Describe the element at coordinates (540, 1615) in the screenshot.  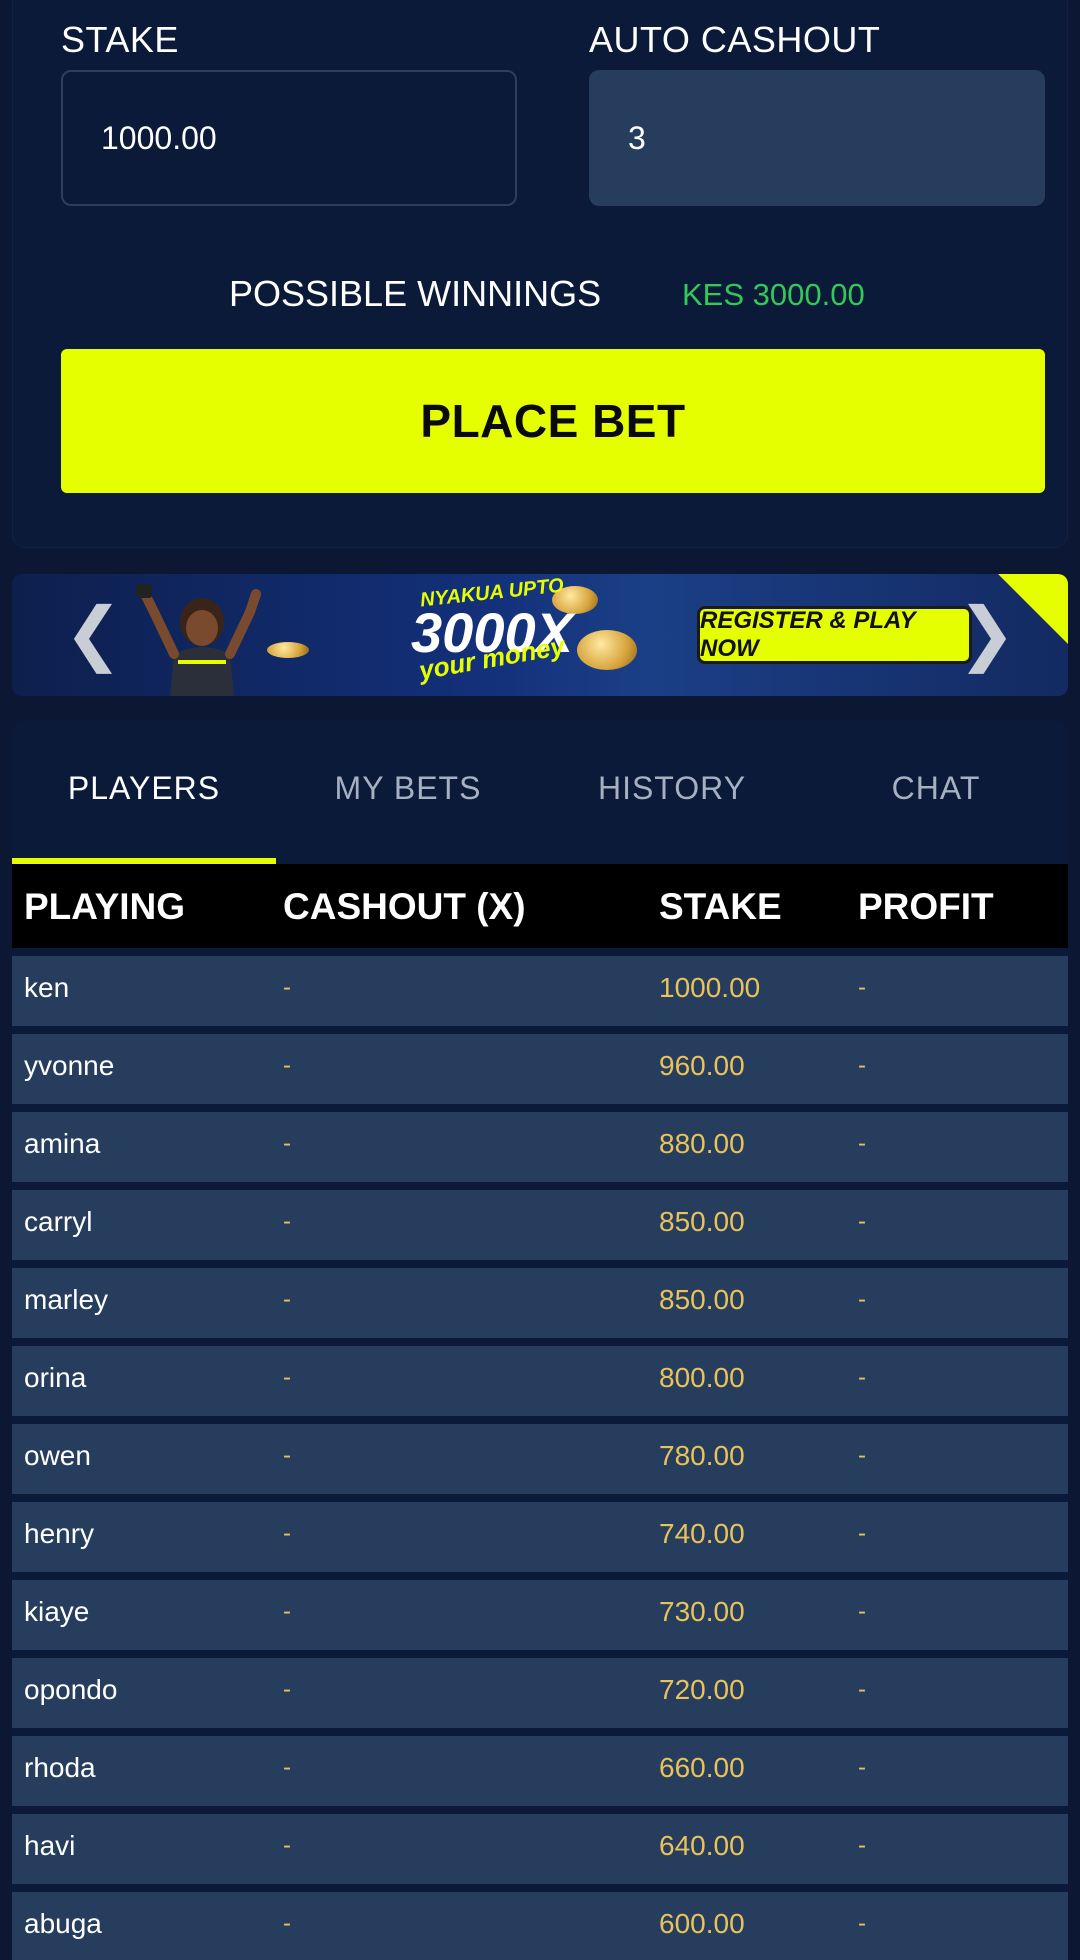
I see `table-row: kiaye - 730.00 -` at that location.